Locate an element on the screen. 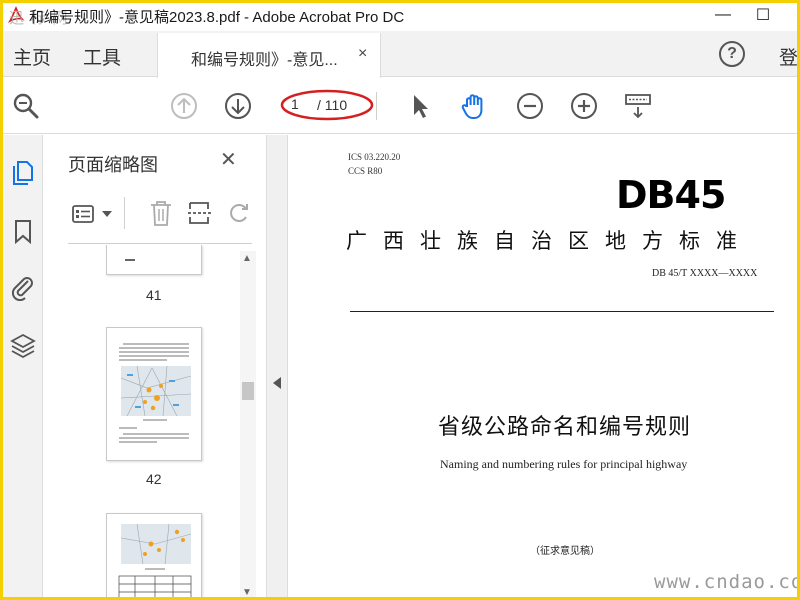  panel-divider is located at coordinates (160, 243).